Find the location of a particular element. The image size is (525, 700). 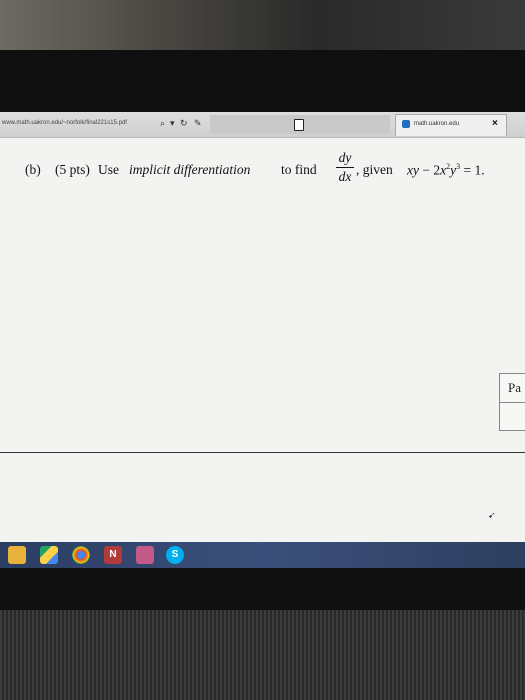

onenote-letter: N is located at coordinates (113, 554).